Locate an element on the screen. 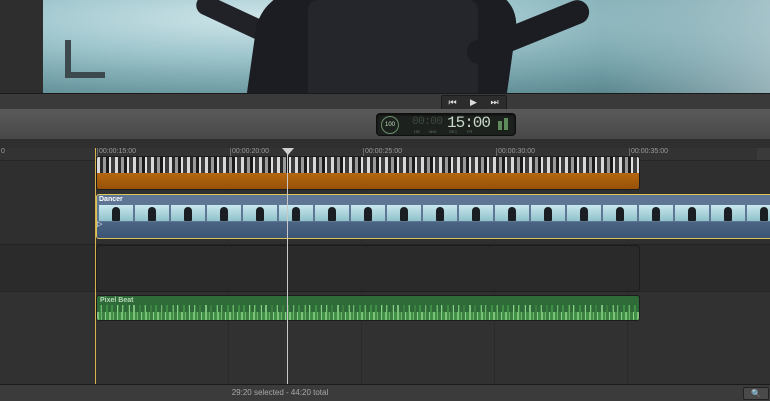 Image resolution: width=770 pixels, height=401 pixels. dancer-torso is located at coordinates (393, 46).